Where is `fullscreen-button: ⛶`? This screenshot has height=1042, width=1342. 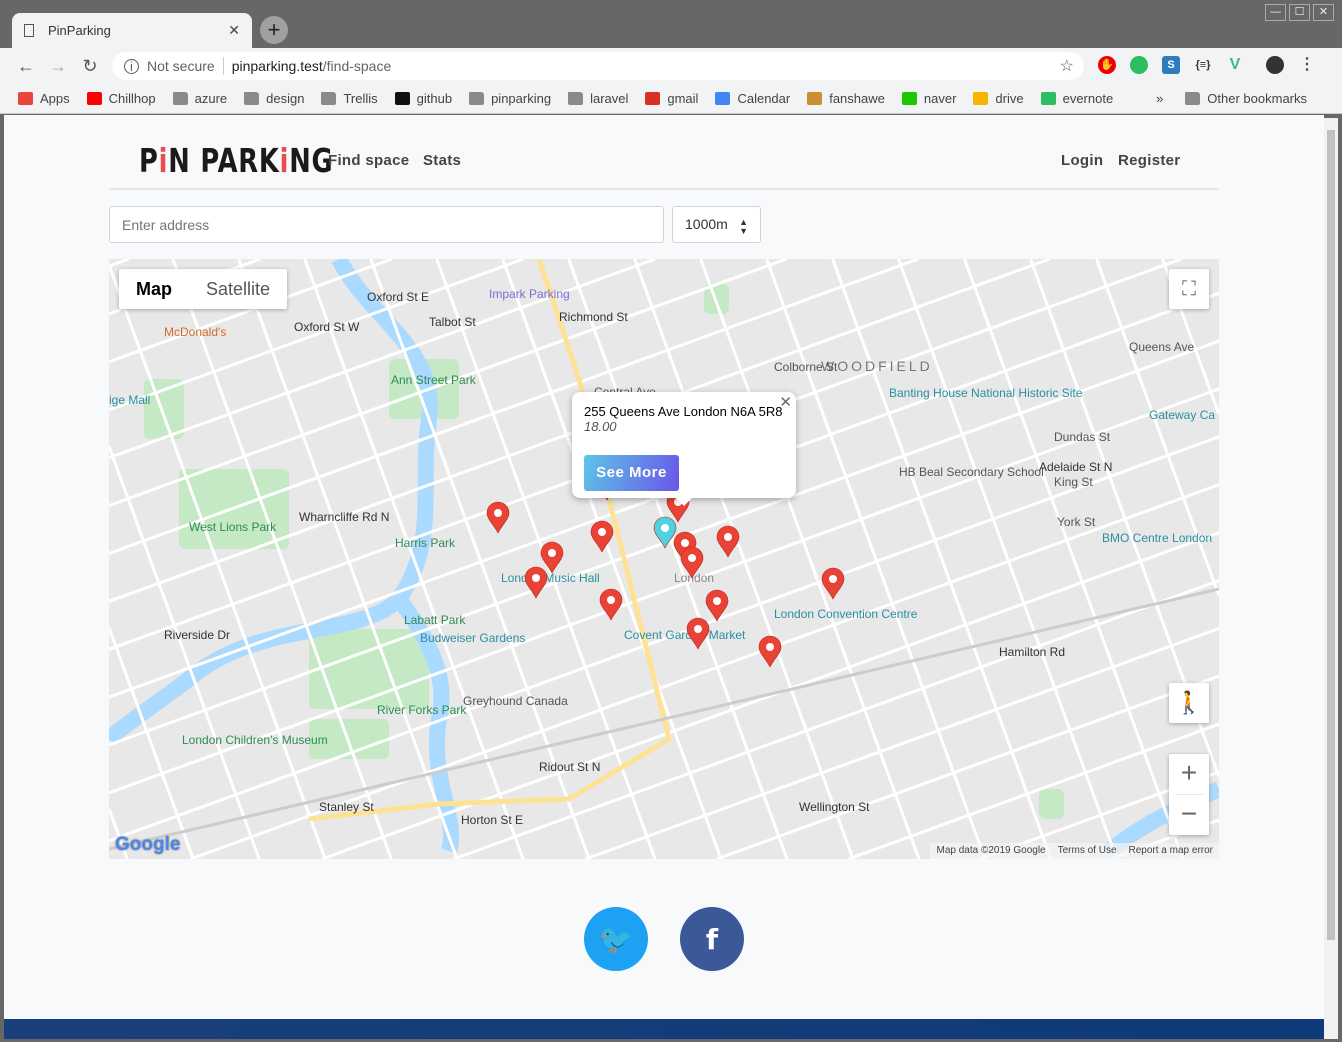 fullscreen-button: ⛶ is located at coordinates (1189, 289).